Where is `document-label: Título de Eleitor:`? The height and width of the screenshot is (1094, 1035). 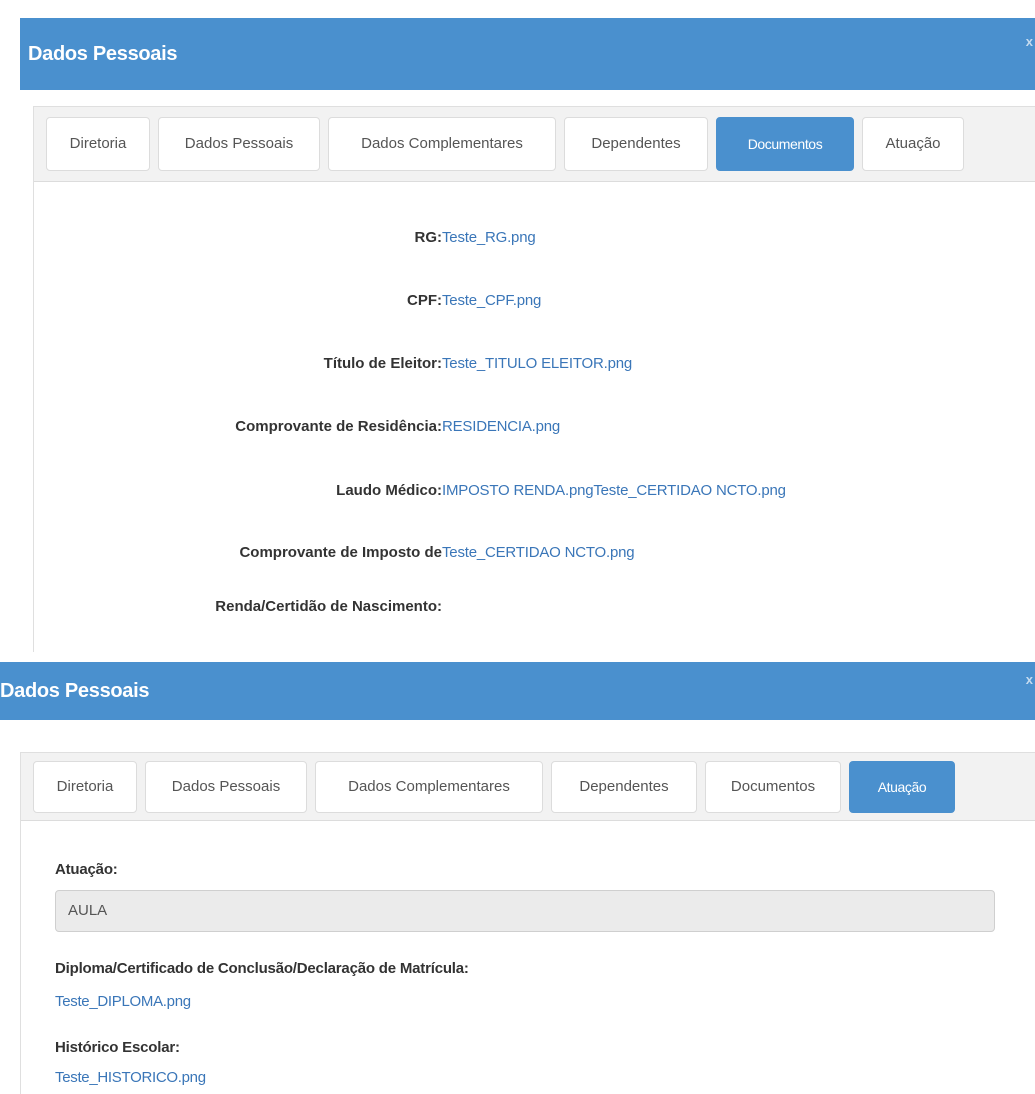 document-label: Título de Eleitor: is located at coordinates (382, 363).